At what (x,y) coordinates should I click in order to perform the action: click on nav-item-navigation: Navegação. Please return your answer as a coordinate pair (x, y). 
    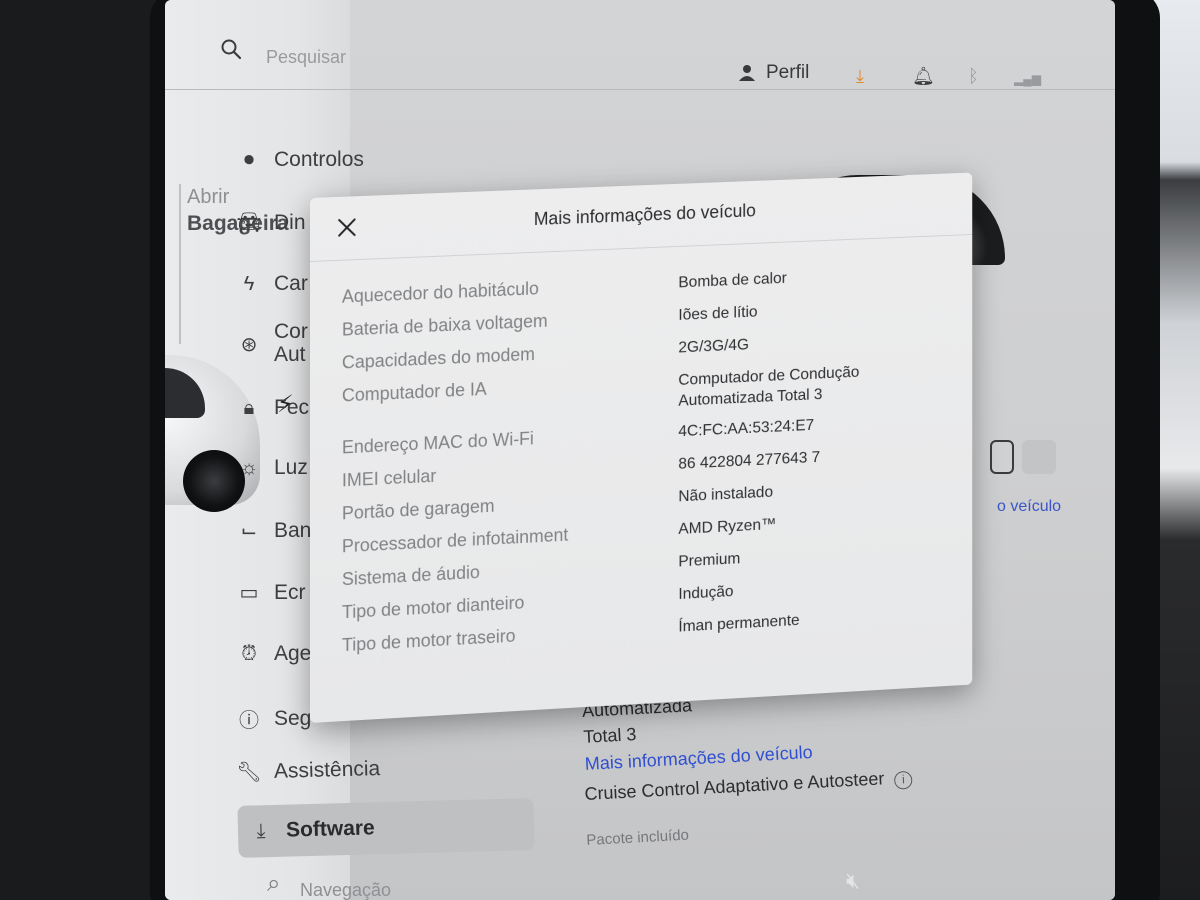
    Looking at the image, I should click on (345, 890).